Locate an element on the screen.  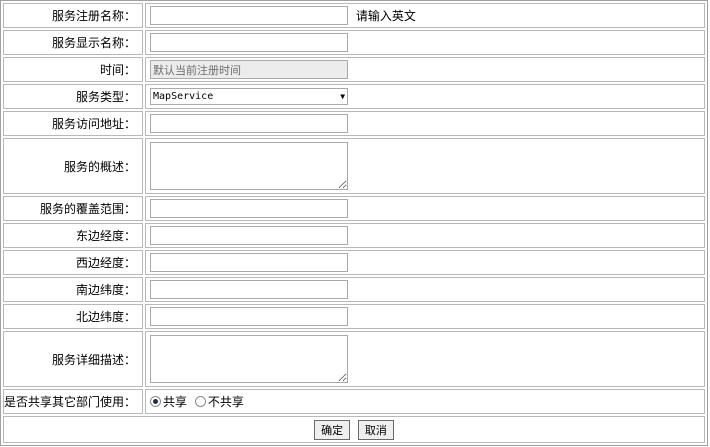
cancel-button: 取消 is located at coordinates (375, 429).